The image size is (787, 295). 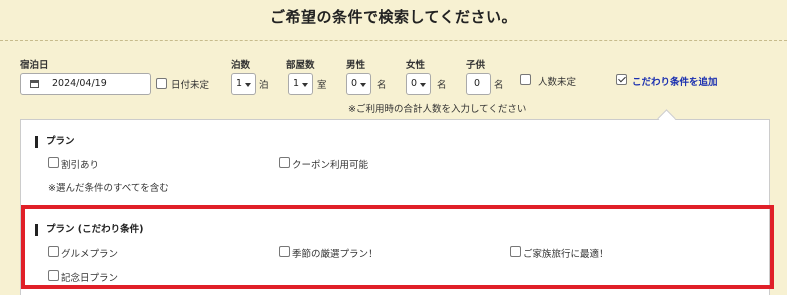 What do you see at coordinates (335, 254) in the screenshot?
I see `plan-special-label: 季節の厳選プラン！` at bounding box center [335, 254].